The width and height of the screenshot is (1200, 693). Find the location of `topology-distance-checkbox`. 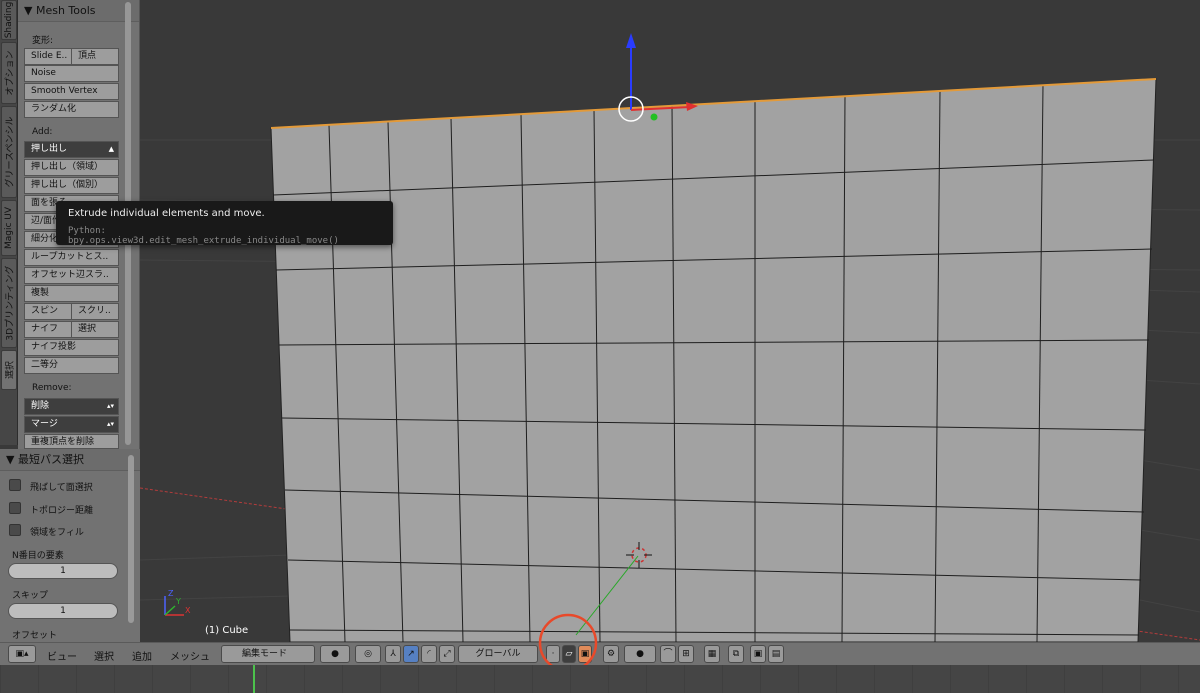

topology-distance-checkbox is located at coordinates (15, 508).